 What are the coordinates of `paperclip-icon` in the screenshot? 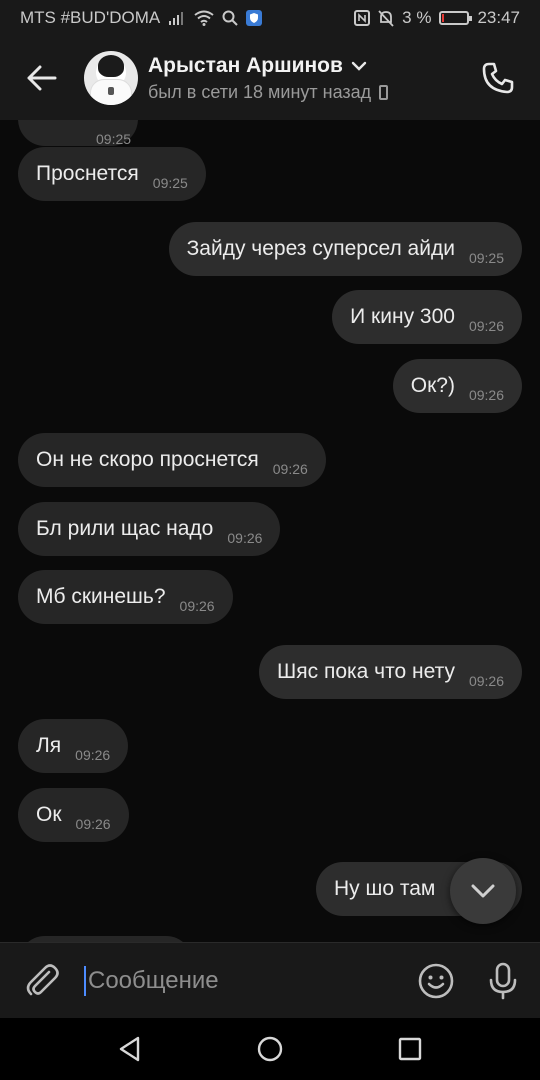 It's located at (42, 979).